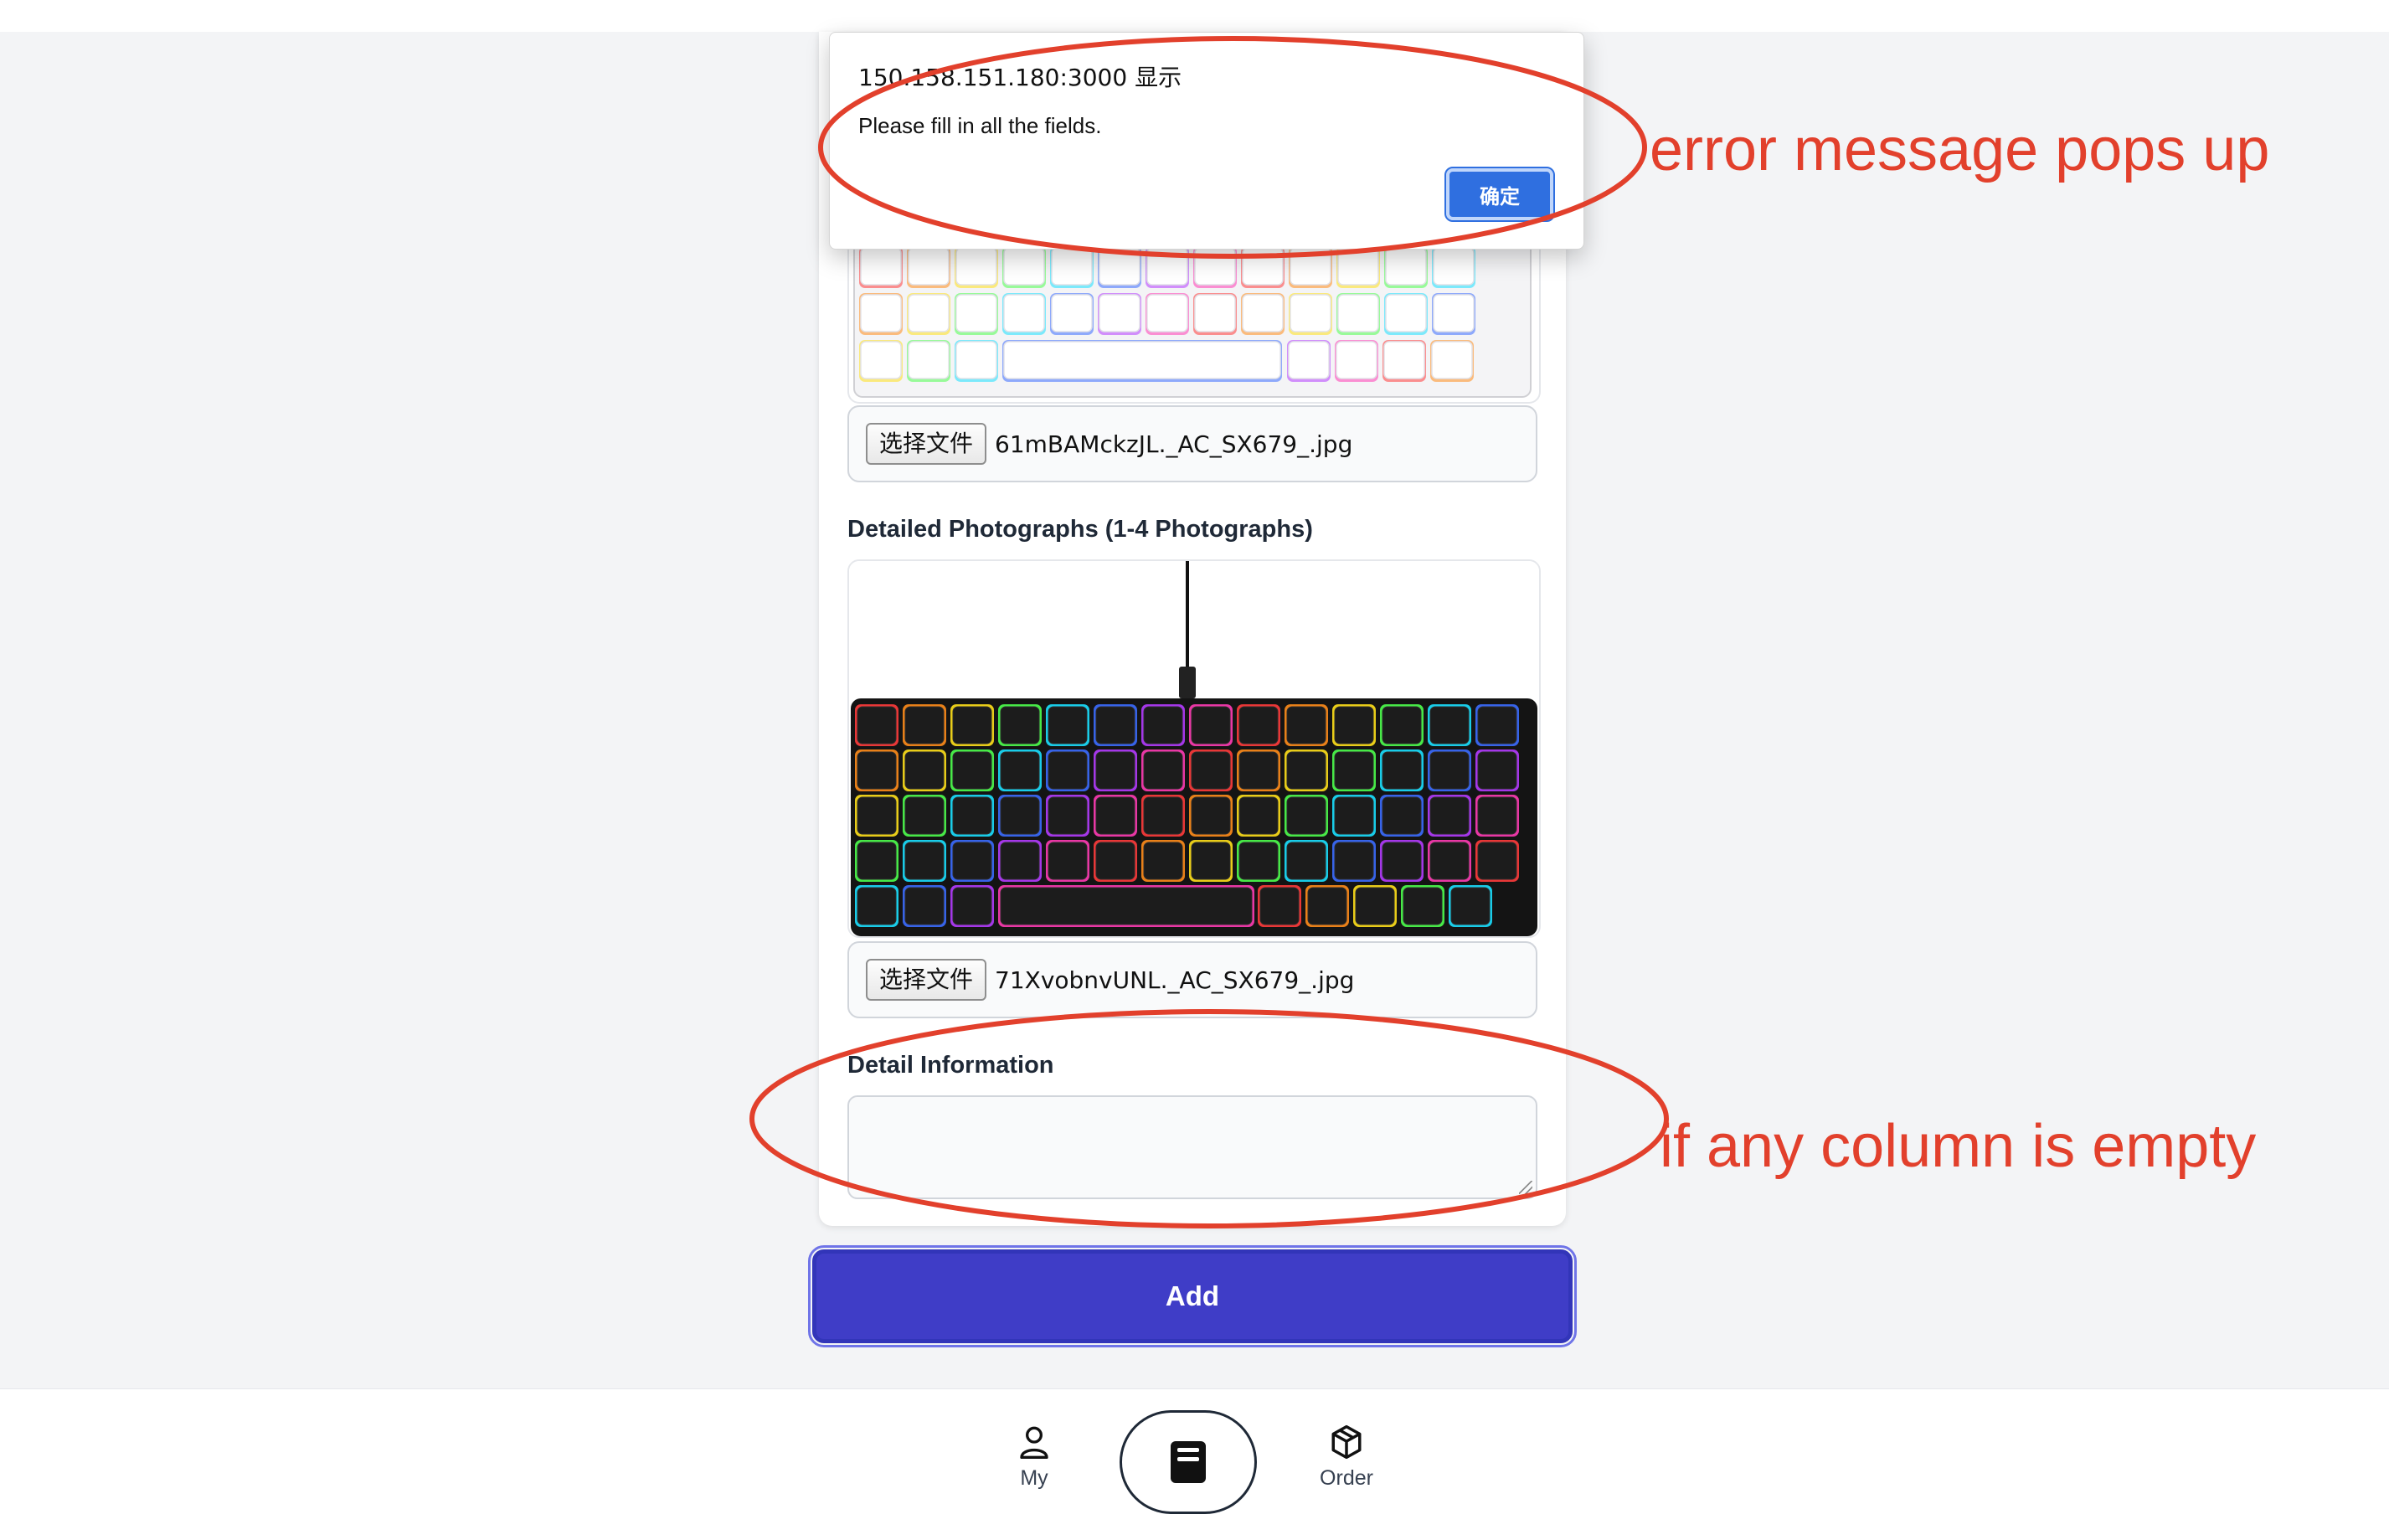 The width and height of the screenshot is (2389, 1540). I want to click on nav-item-center, so click(1189, 1462).